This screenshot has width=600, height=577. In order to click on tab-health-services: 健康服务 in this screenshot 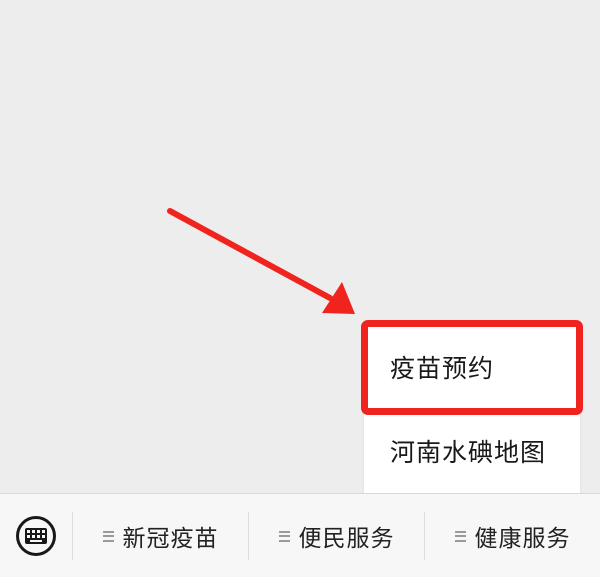, I will do `click(512, 535)`.